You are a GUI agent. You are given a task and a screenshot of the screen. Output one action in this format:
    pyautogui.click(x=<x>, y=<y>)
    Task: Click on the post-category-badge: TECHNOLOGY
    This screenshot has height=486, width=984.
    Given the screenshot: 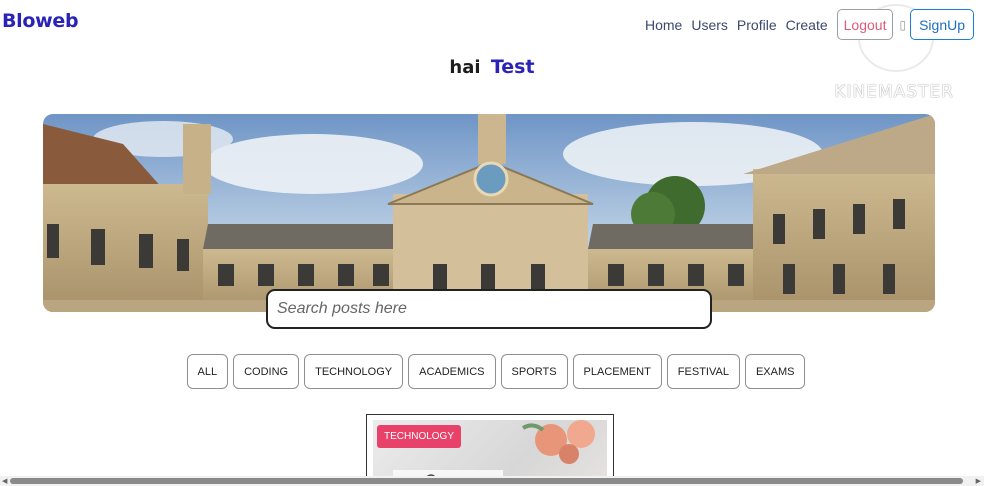 What is the action you would take?
    pyautogui.click(x=419, y=436)
    